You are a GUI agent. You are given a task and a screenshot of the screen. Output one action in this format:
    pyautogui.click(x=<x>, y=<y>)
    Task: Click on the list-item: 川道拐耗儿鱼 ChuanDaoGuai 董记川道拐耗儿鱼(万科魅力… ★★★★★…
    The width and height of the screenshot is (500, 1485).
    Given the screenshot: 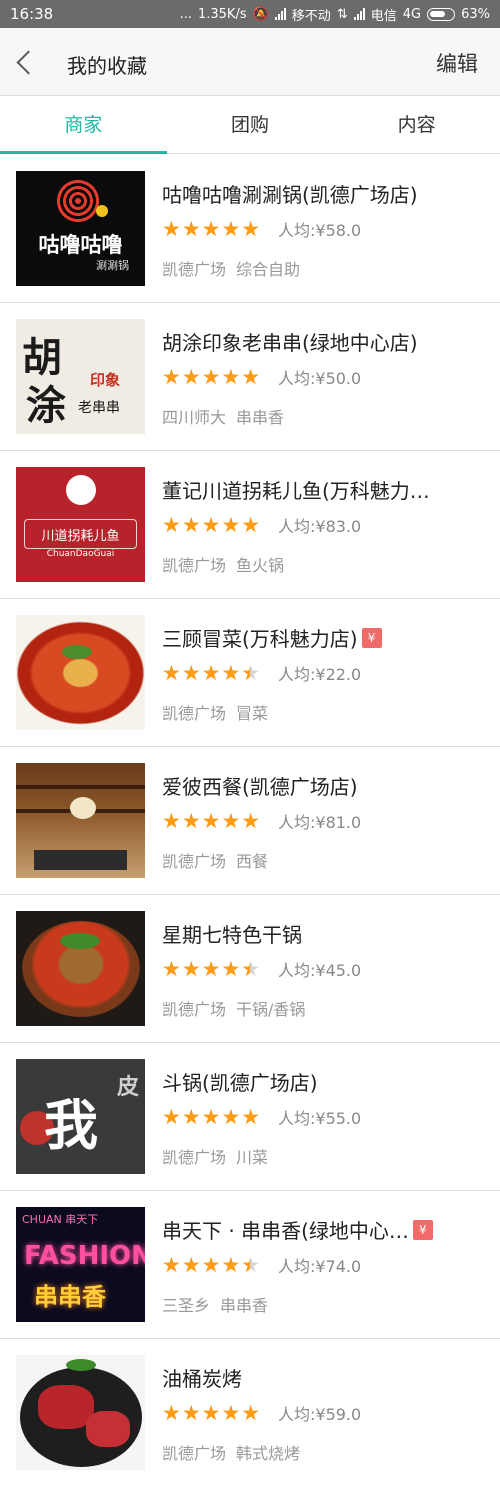 What is the action you would take?
    pyautogui.click(x=250, y=525)
    